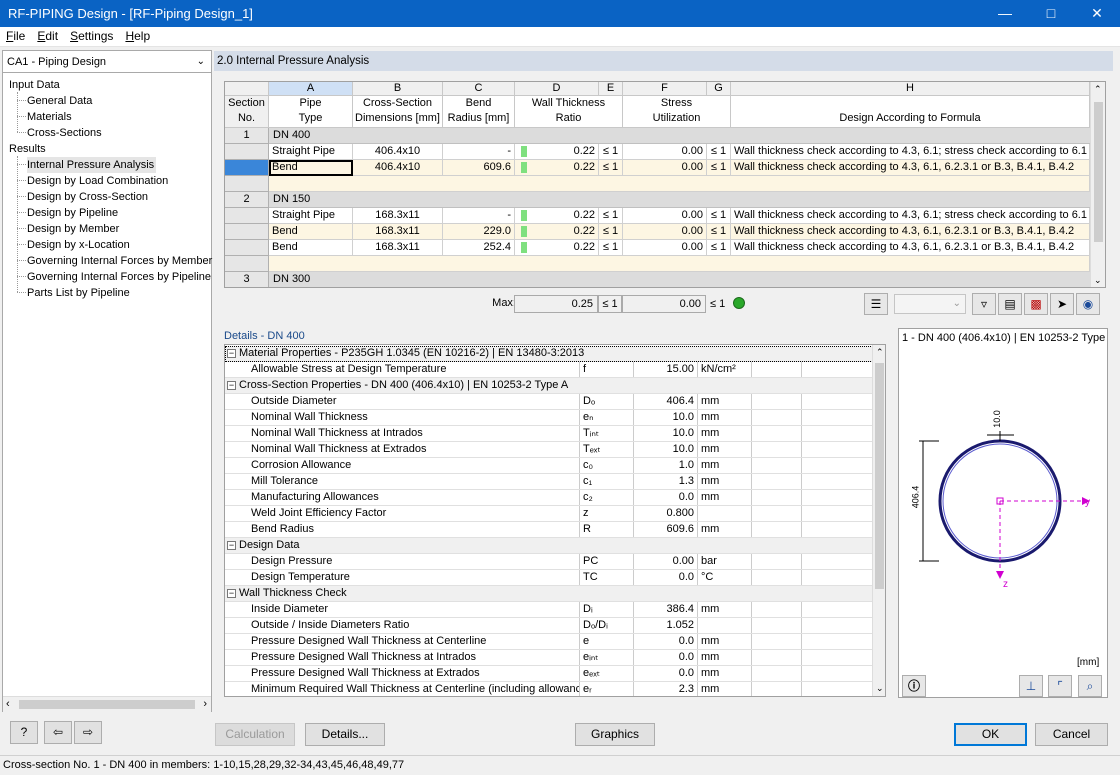 This screenshot has width=1120, height=775. I want to click on bend-radius-cell: 609.6, so click(479, 168).